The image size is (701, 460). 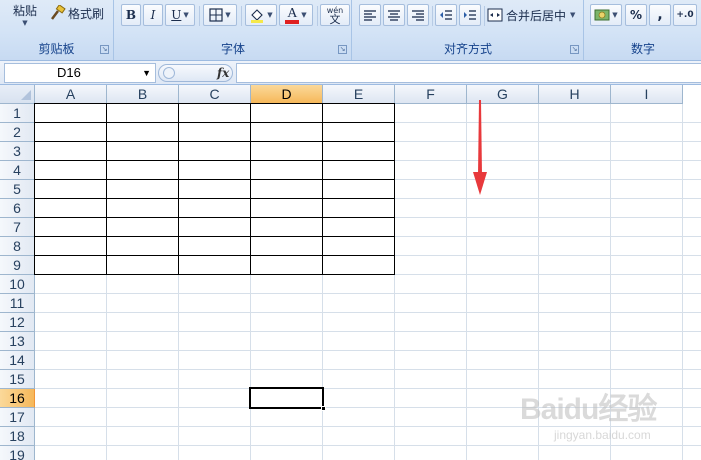 I want to click on cell-e9, so click(x=358, y=265).